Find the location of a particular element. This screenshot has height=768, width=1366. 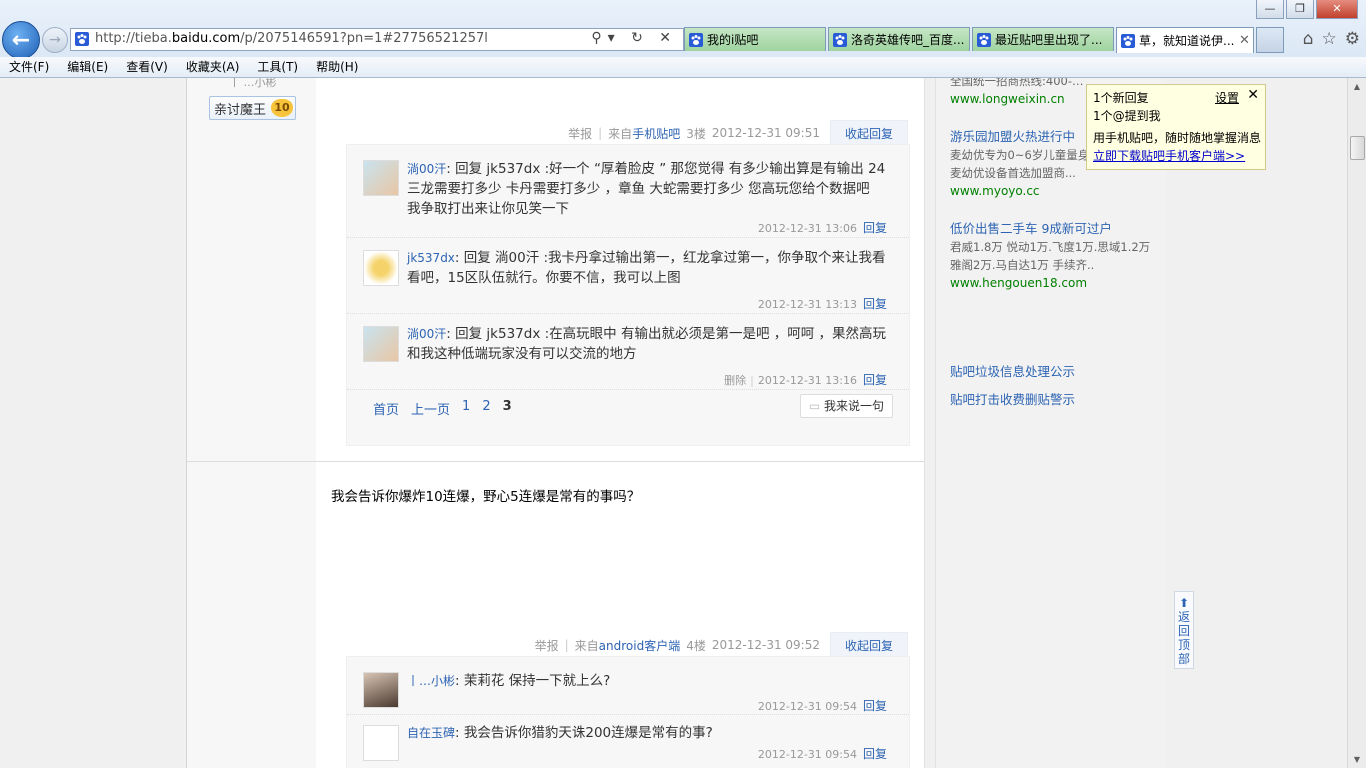

menu-edit: 编辑(E) is located at coordinates (87, 67).